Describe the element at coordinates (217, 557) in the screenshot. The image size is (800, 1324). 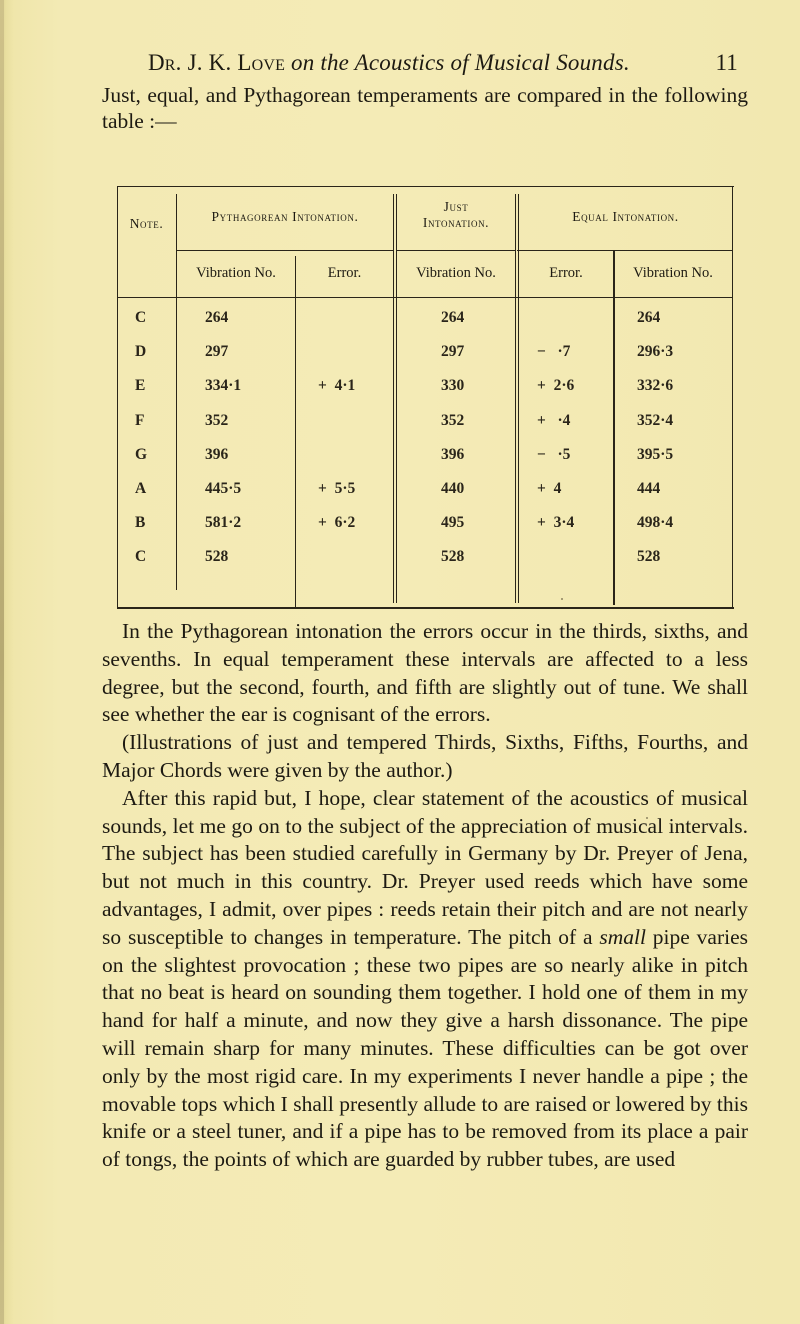
I see `cell-pyth-vibration: 528` at that location.